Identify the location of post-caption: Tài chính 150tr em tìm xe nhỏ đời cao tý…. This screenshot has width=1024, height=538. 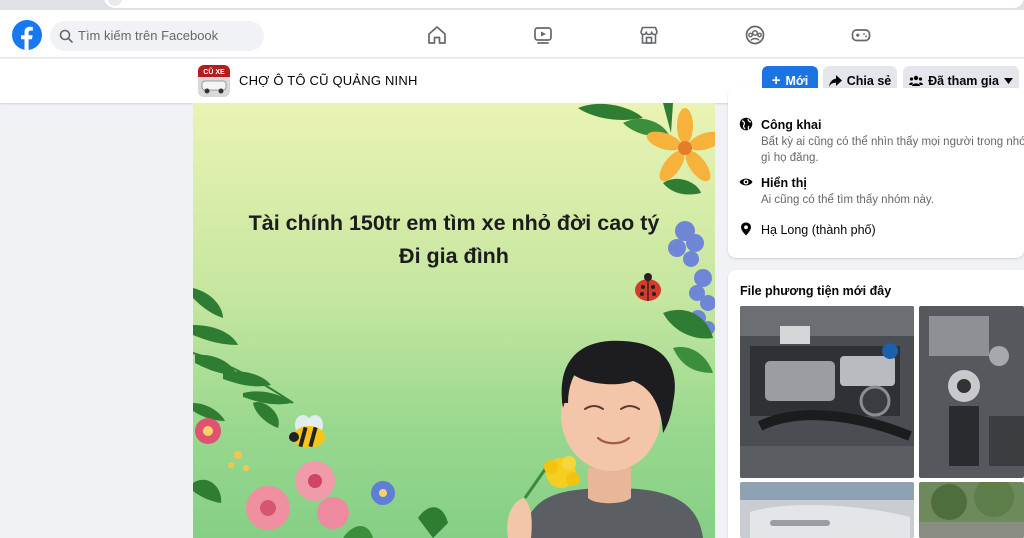
(454, 240).